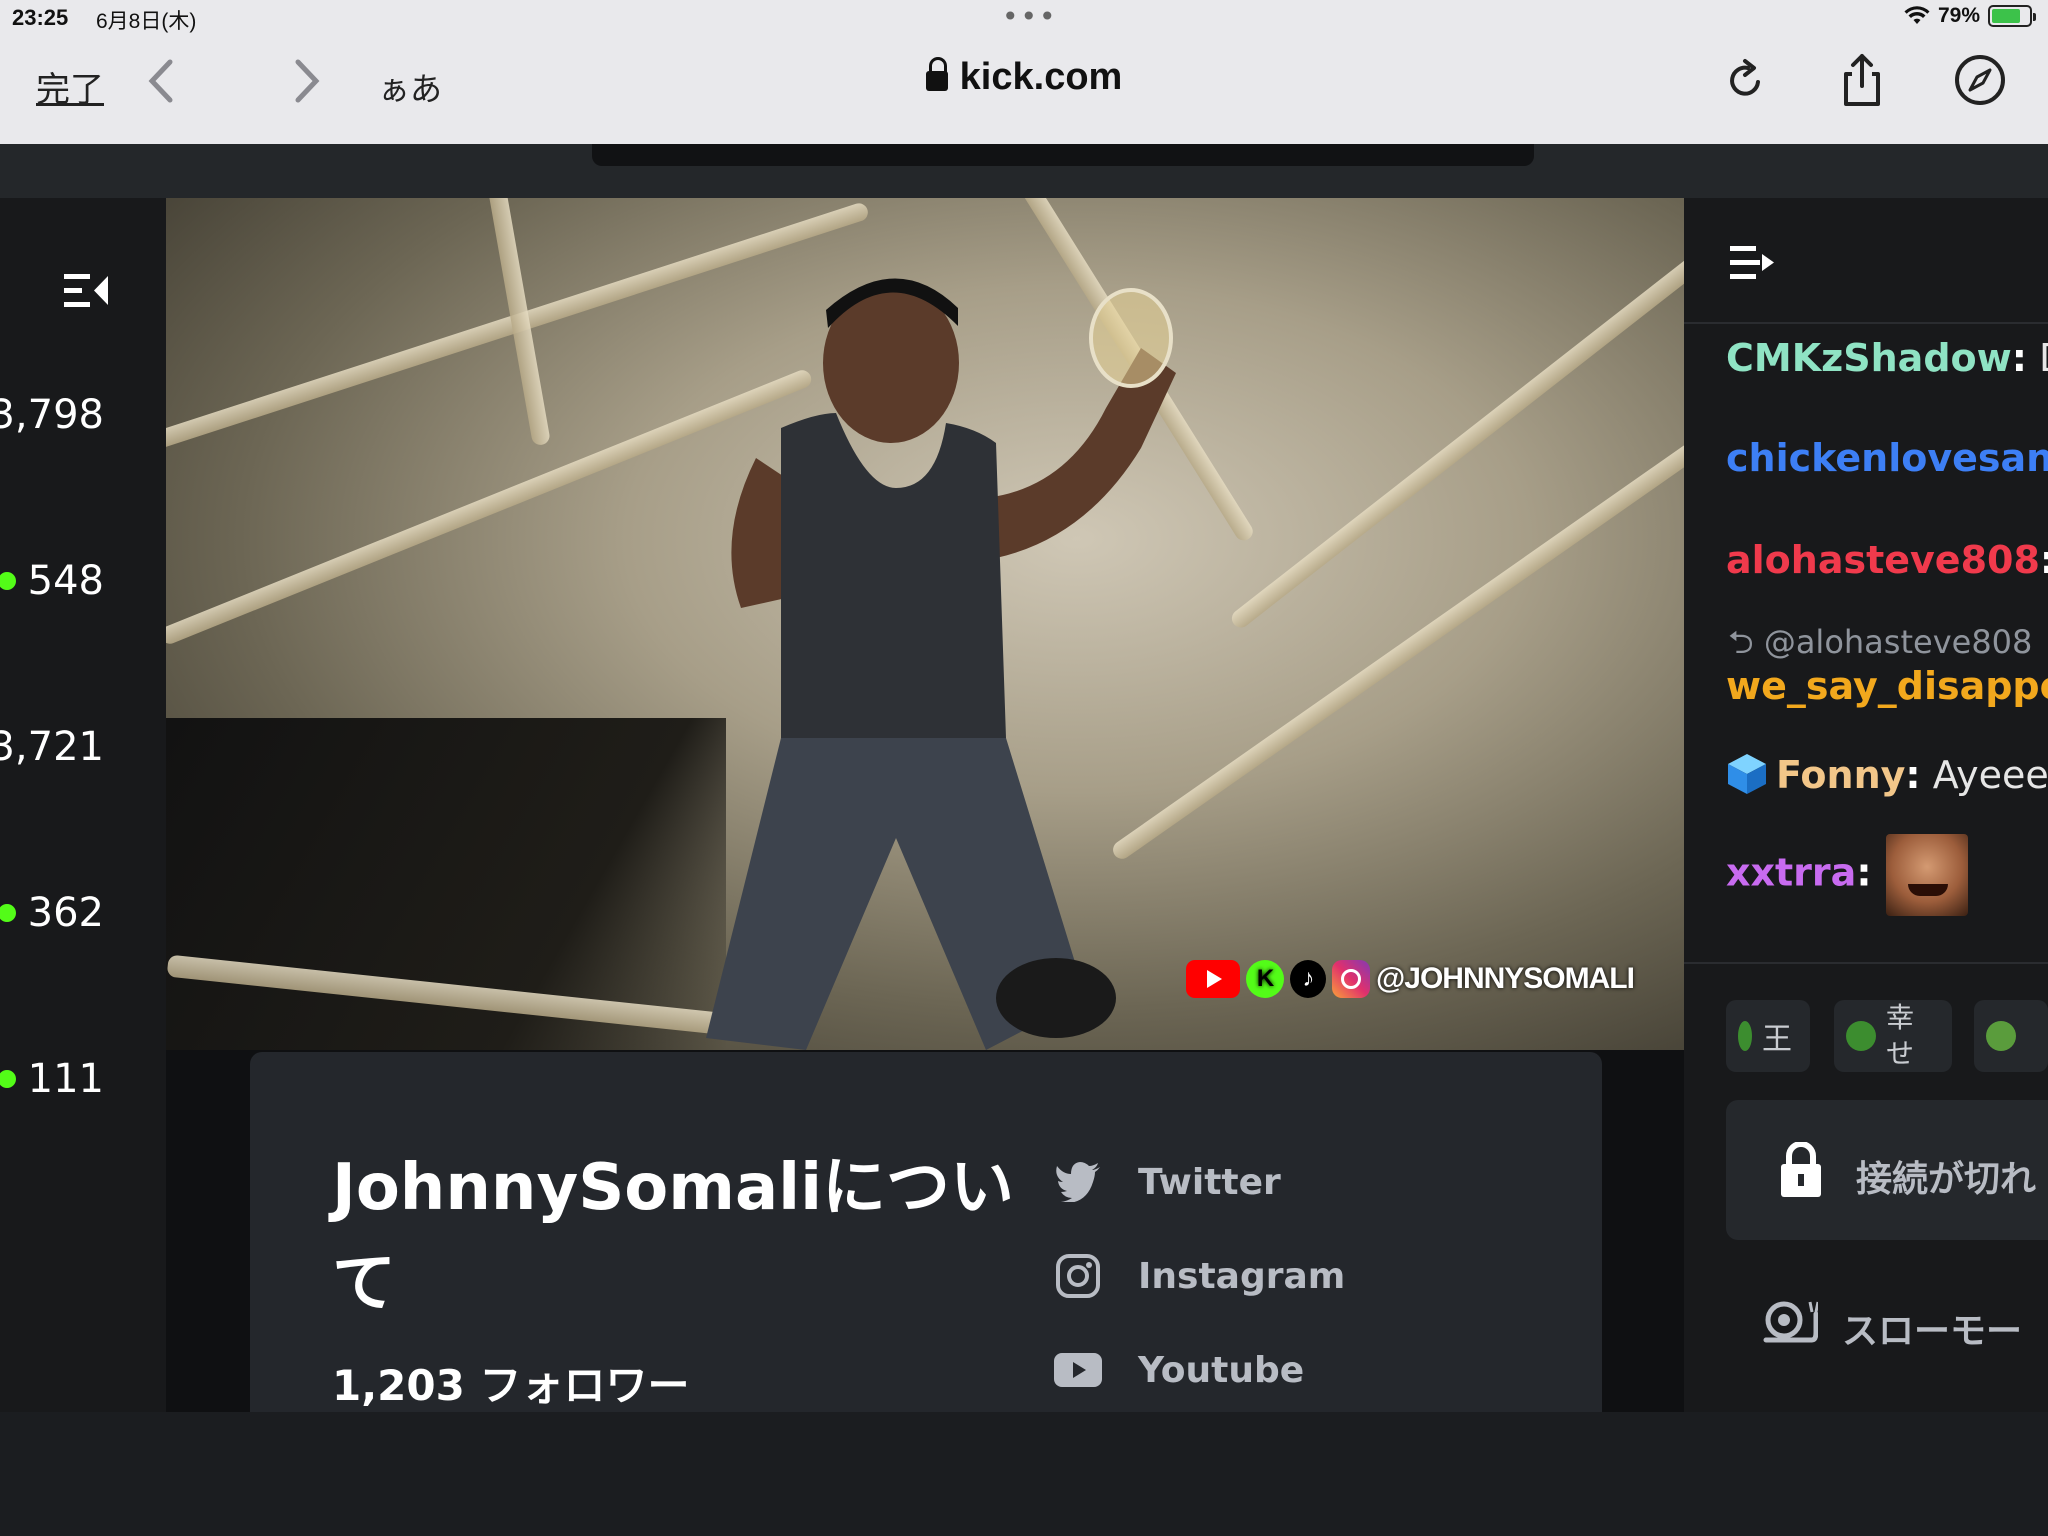 The width and height of the screenshot is (2048, 1536). I want to click on sidebar-channel-viewers: 3,798, so click(52, 415).